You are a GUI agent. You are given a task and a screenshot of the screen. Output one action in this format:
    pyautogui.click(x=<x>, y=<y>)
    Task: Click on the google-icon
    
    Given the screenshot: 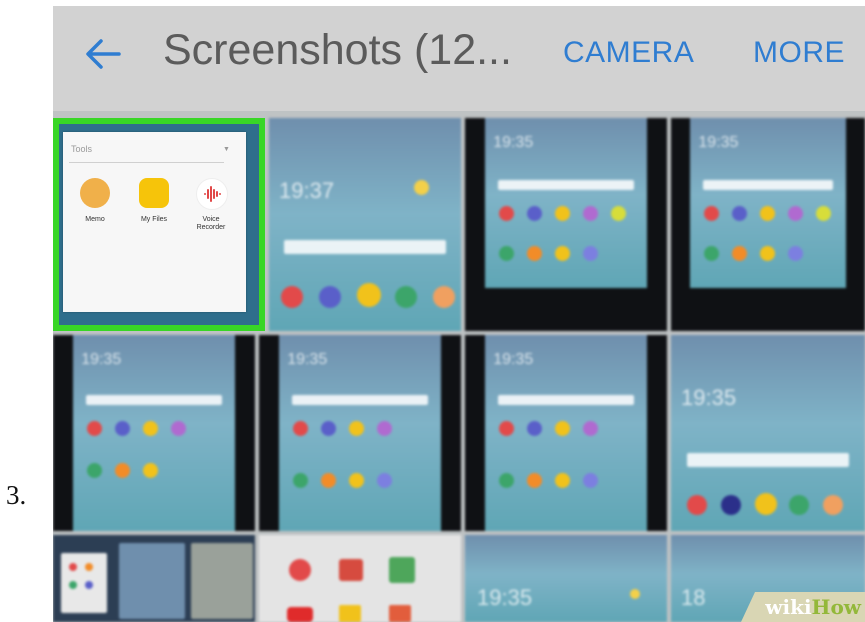 What is the action you would take?
    pyautogui.click(x=300, y=570)
    